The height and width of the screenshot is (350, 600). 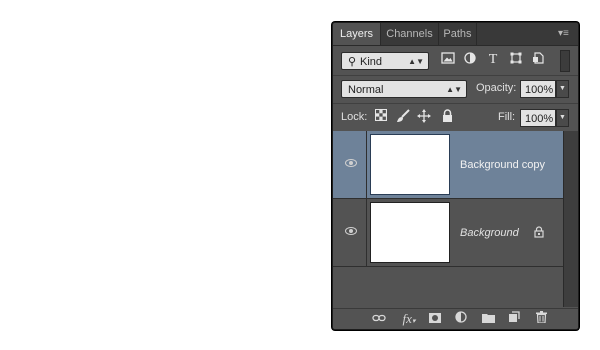 I want to click on filter-kind-select: ⚲ Kind ▲▼, so click(x=385, y=61).